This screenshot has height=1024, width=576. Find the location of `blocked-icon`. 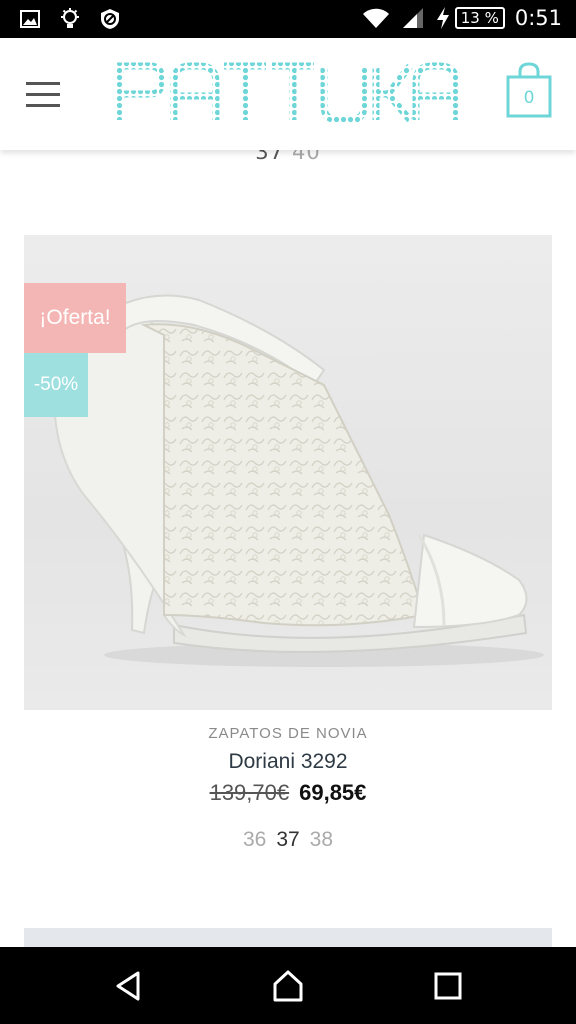

blocked-icon is located at coordinates (110, 19).